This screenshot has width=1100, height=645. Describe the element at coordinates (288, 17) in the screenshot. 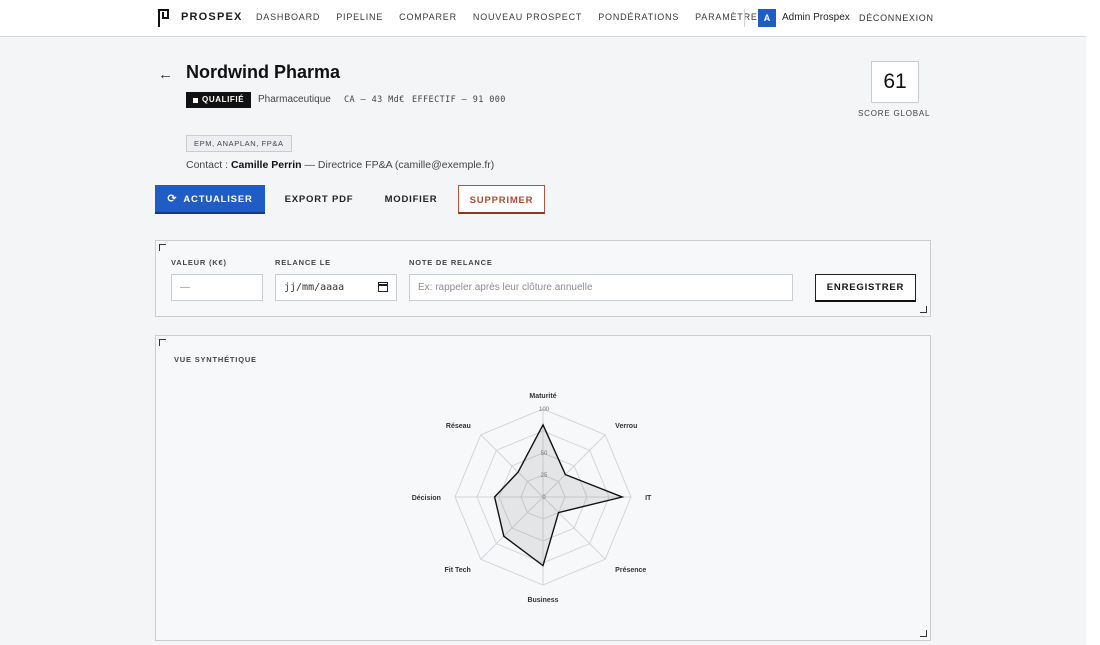

I see `nav-dashboard: DASHBOARD` at that location.